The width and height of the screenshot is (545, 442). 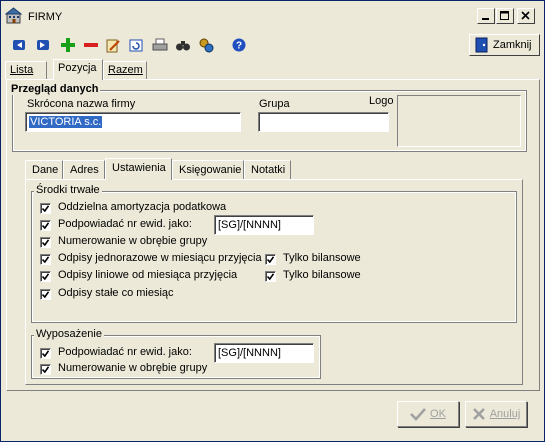 I want to click on toolbar: ?, so click(x=272, y=45).